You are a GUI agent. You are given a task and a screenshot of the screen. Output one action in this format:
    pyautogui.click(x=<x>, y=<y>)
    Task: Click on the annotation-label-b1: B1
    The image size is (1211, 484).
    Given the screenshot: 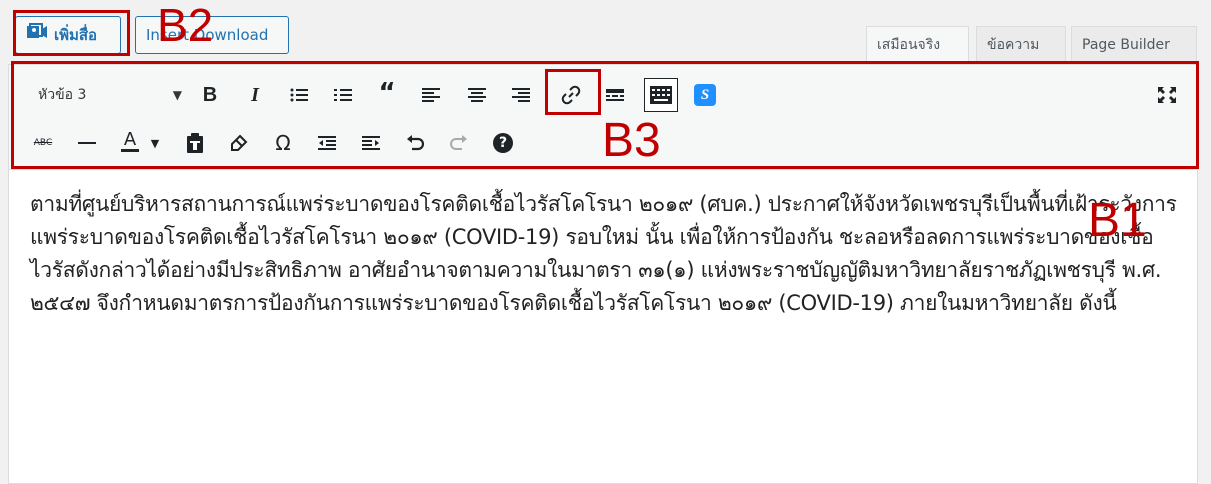 What is the action you would take?
    pyautogui.click(x=1117, y=220)
    